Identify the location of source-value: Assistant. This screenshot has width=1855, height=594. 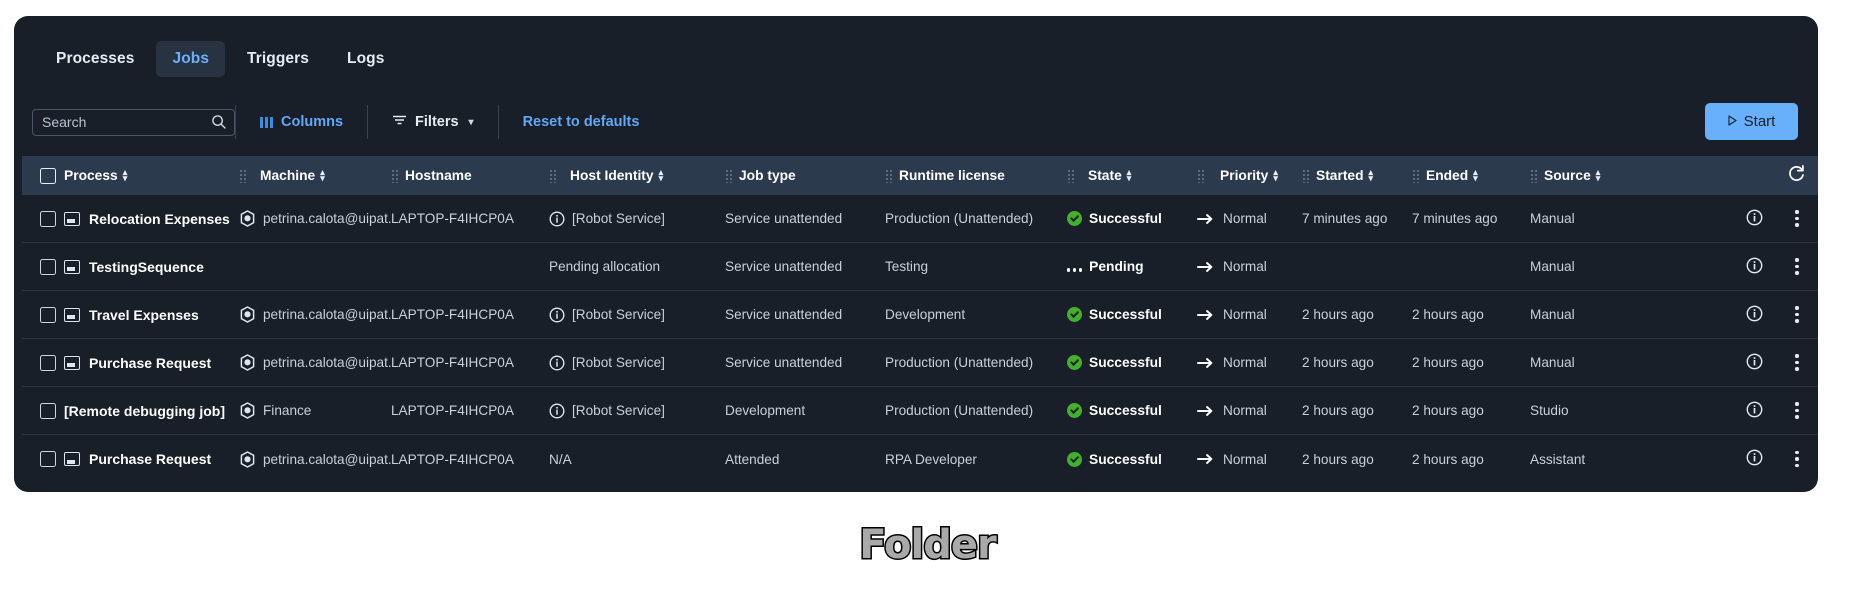
(1558, 459).